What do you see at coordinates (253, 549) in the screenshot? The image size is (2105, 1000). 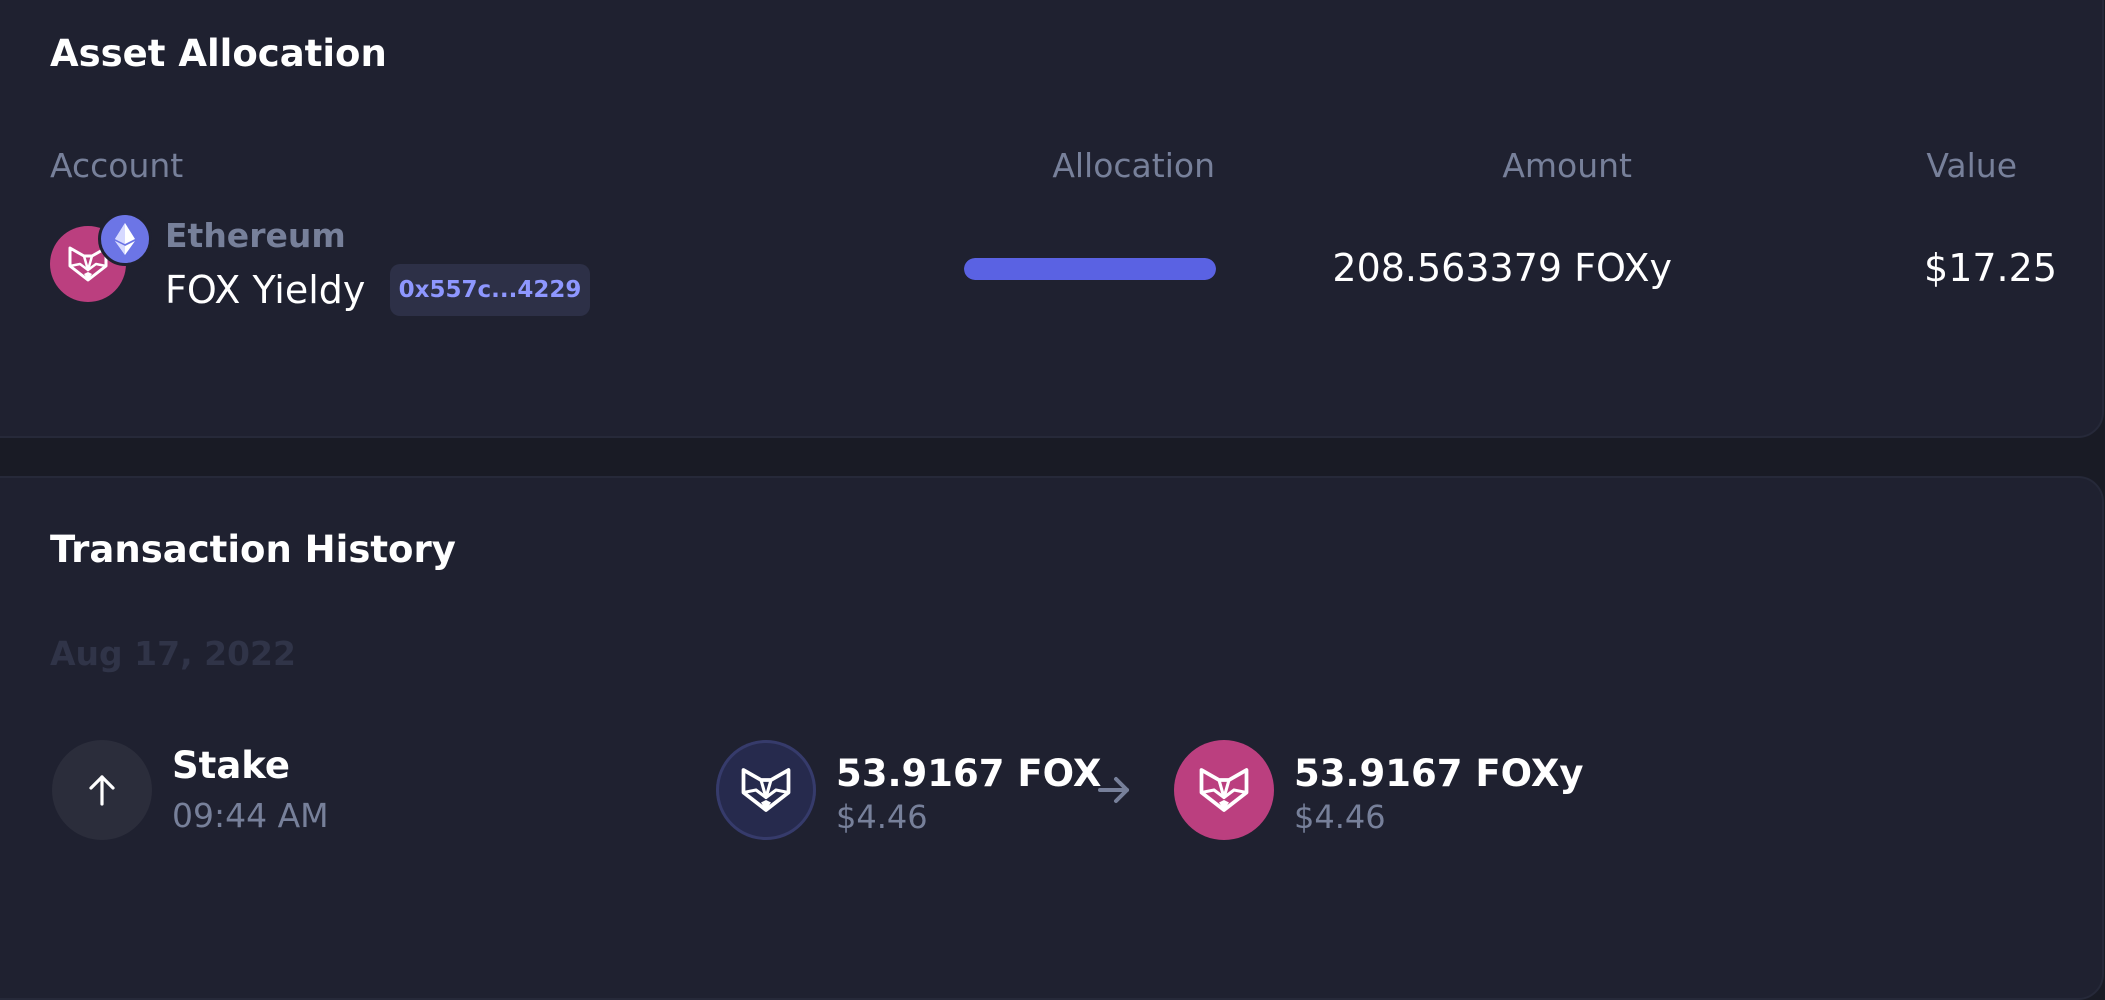 I see `transaction-history-title: Transaction History` at bounding box center [253, 549].